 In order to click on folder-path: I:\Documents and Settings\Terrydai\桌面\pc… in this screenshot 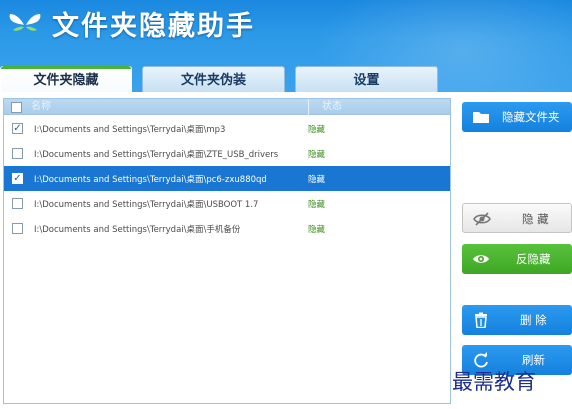, I will do `click(150, 180)`.